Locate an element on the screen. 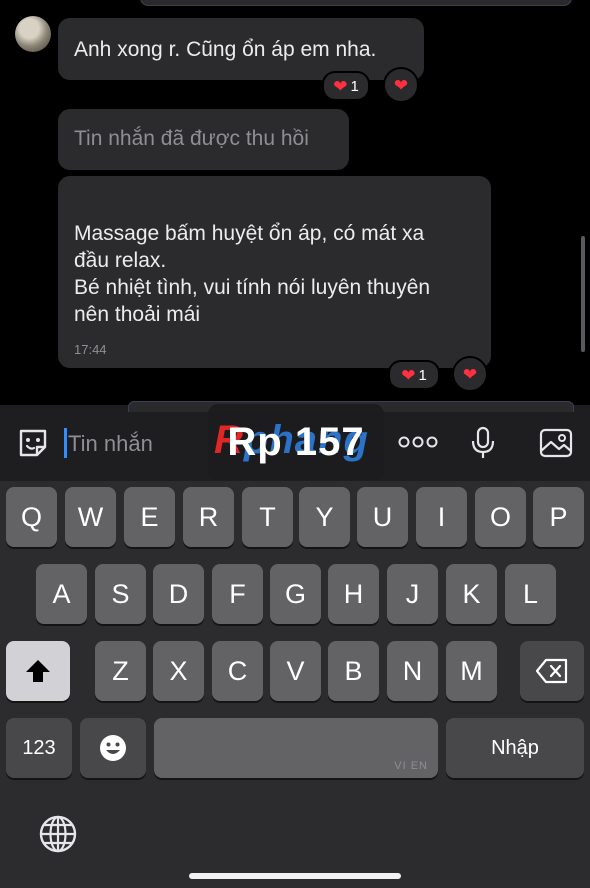 The height and width of the screenshot is (888, 590). return-key: Nhập is located at coordinates (515, 748).